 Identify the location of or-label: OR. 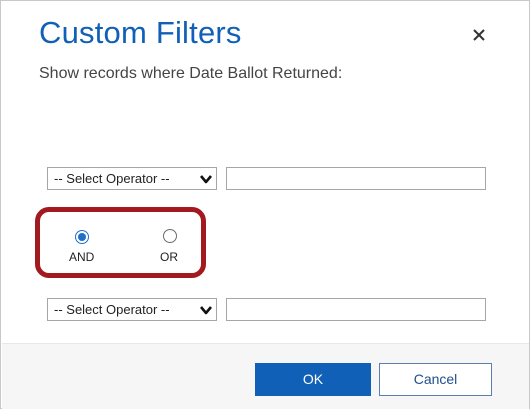
(169, 257).